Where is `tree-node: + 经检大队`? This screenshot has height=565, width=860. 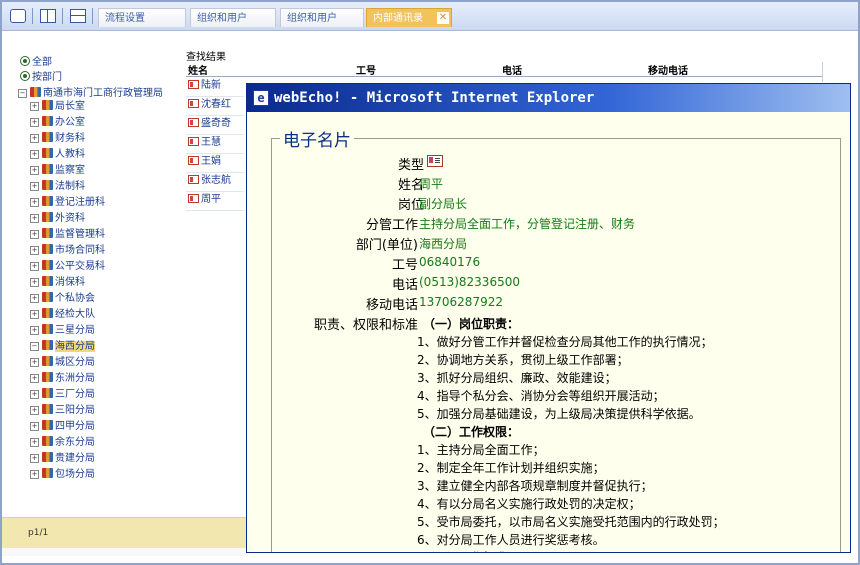
tree-node: + 经检大队 is located at coordinates (62, 314).